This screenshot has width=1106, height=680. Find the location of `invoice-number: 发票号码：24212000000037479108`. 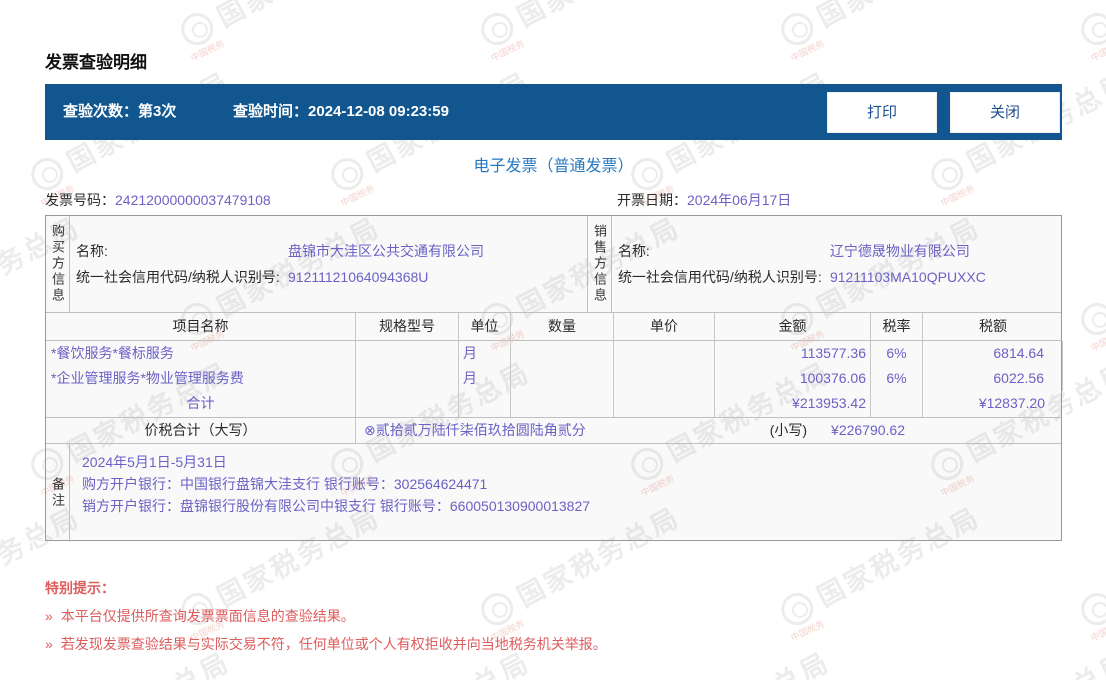

invoice-number: 发票号码：24212000000037479108 is located at coordinates (158, 200).